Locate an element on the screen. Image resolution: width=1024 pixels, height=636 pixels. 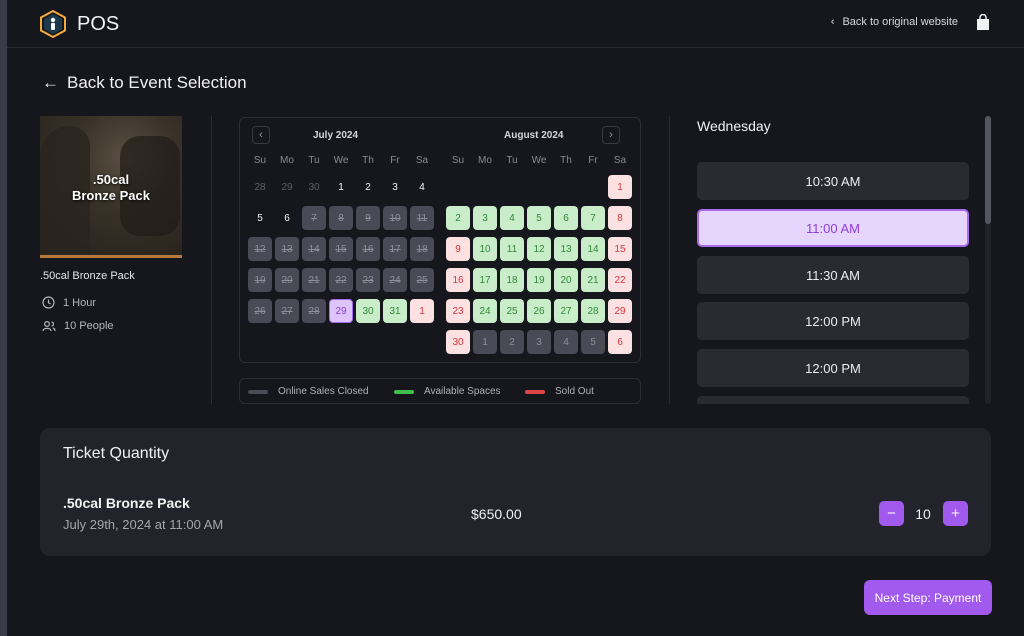
calendar-day-closed: 24 is located at coordinates (395, 280).